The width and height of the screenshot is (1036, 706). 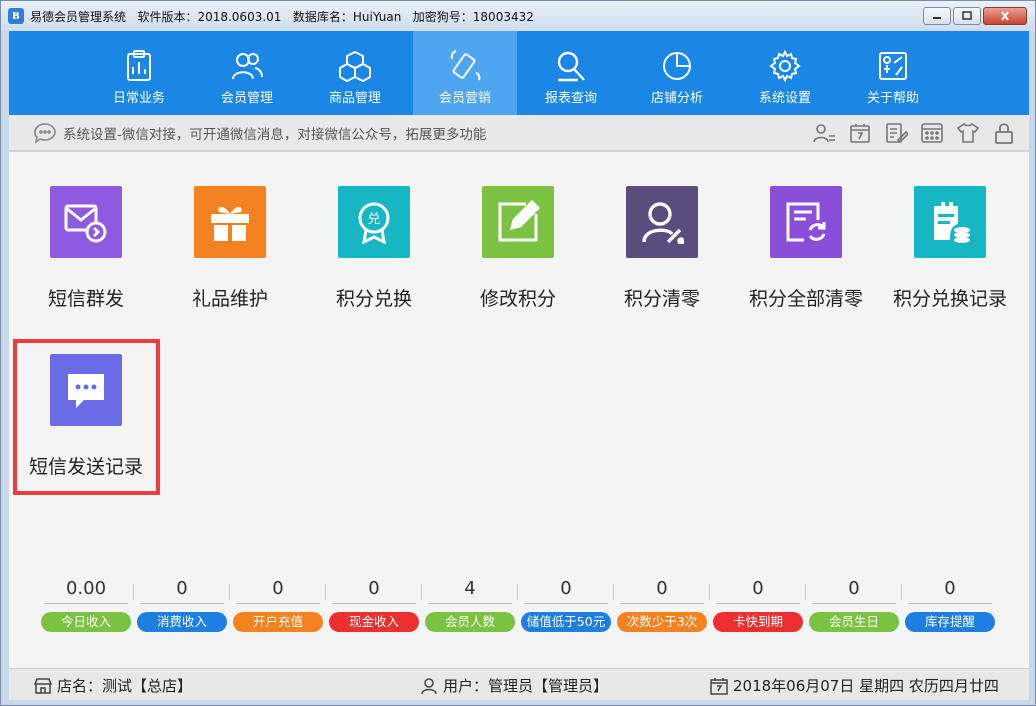 What do you see at coordinates (354, 98) in the screenshot?
I see `nav-label: 商品管理` at bounding box center [354, 98].